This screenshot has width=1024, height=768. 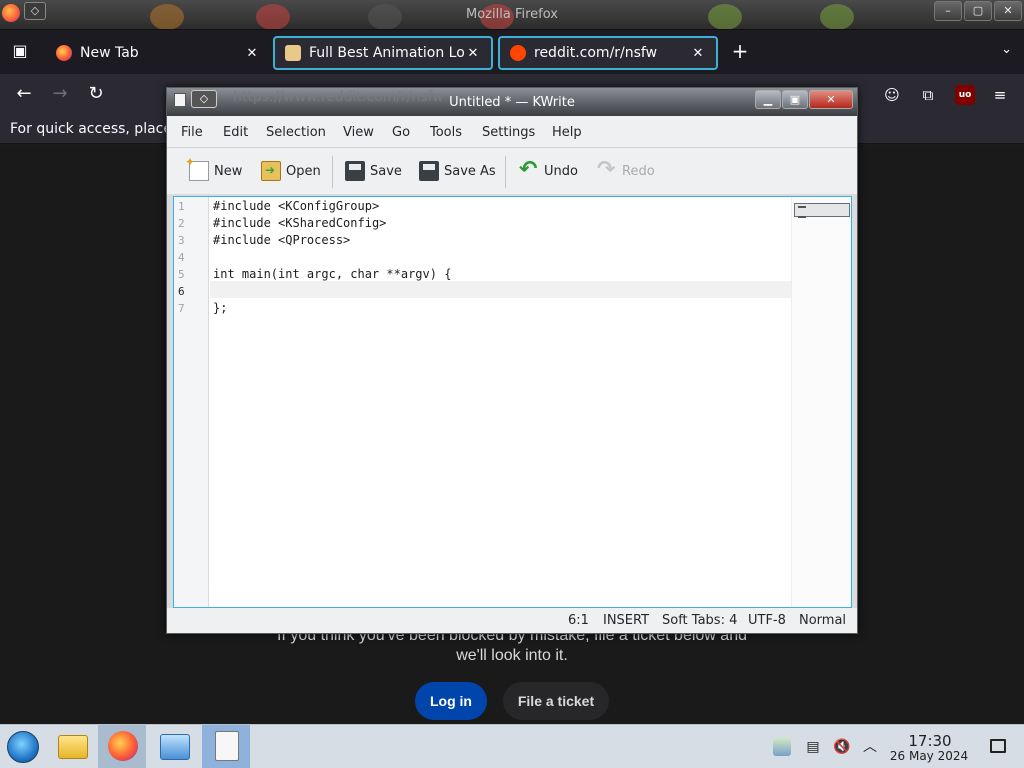 I want to click on start-menu-button, so click(x=24, y=746).